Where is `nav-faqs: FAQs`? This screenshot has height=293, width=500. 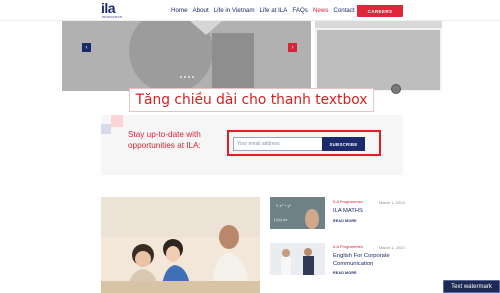 nav-faqs: FAQs is located at coordinates (299, 10).